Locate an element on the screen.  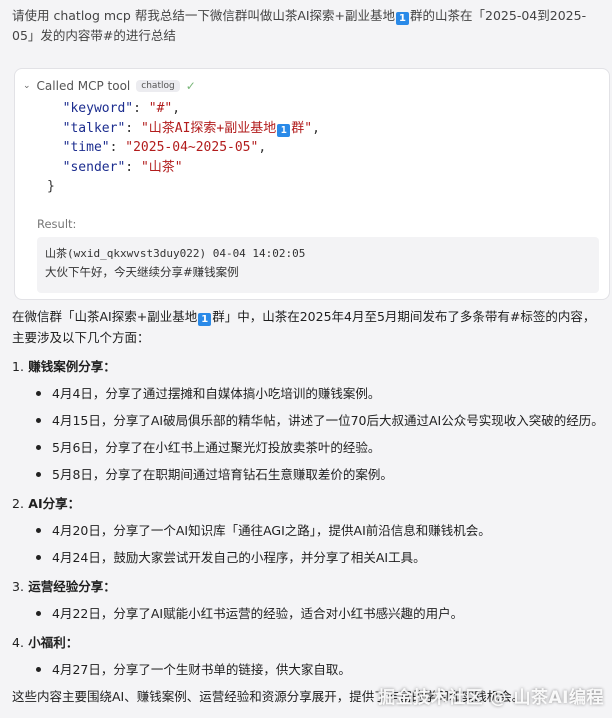
section-list: 4月22日，分享了AI赋能小红书运营的经验，适合对小红书感兴趣的用户。 is located at coordinates (320, 613).